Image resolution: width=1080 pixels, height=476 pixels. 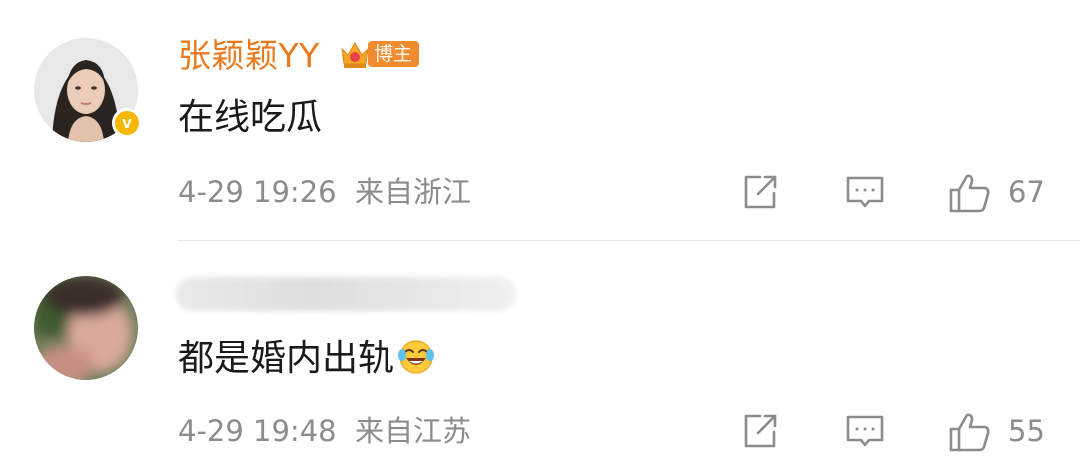 I want to click on like-count: 67, so click(x=1026, y=192).